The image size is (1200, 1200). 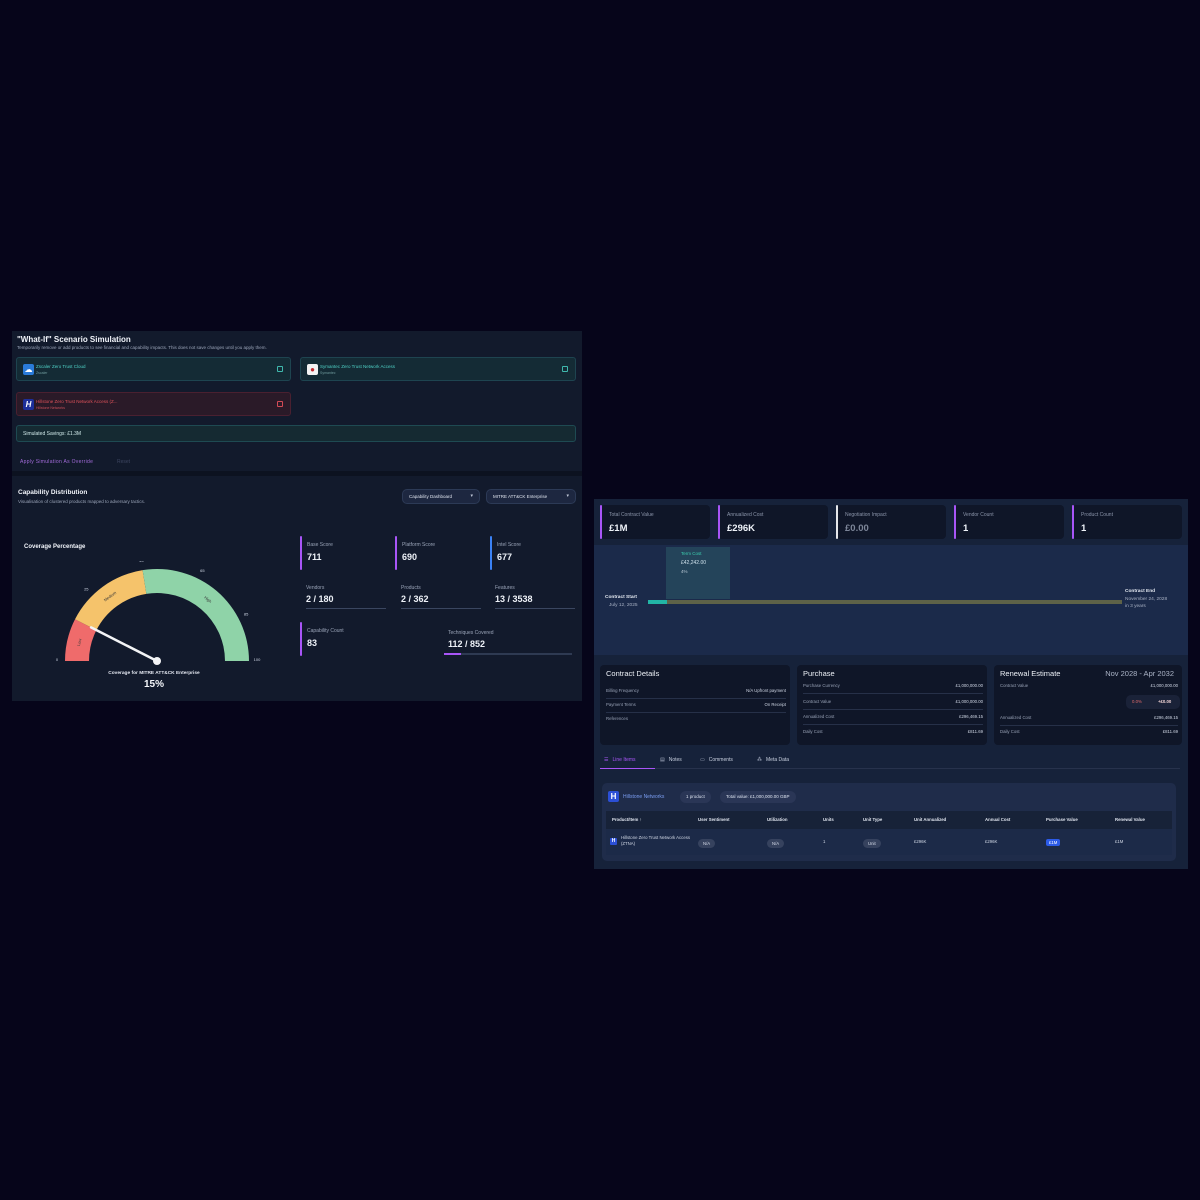 What do you see at coordinates (698, 573) in the screenshot?
I see `term-cost-tooltip: Term Cost £42,242.00 4%` at bounding box center [698, 573].